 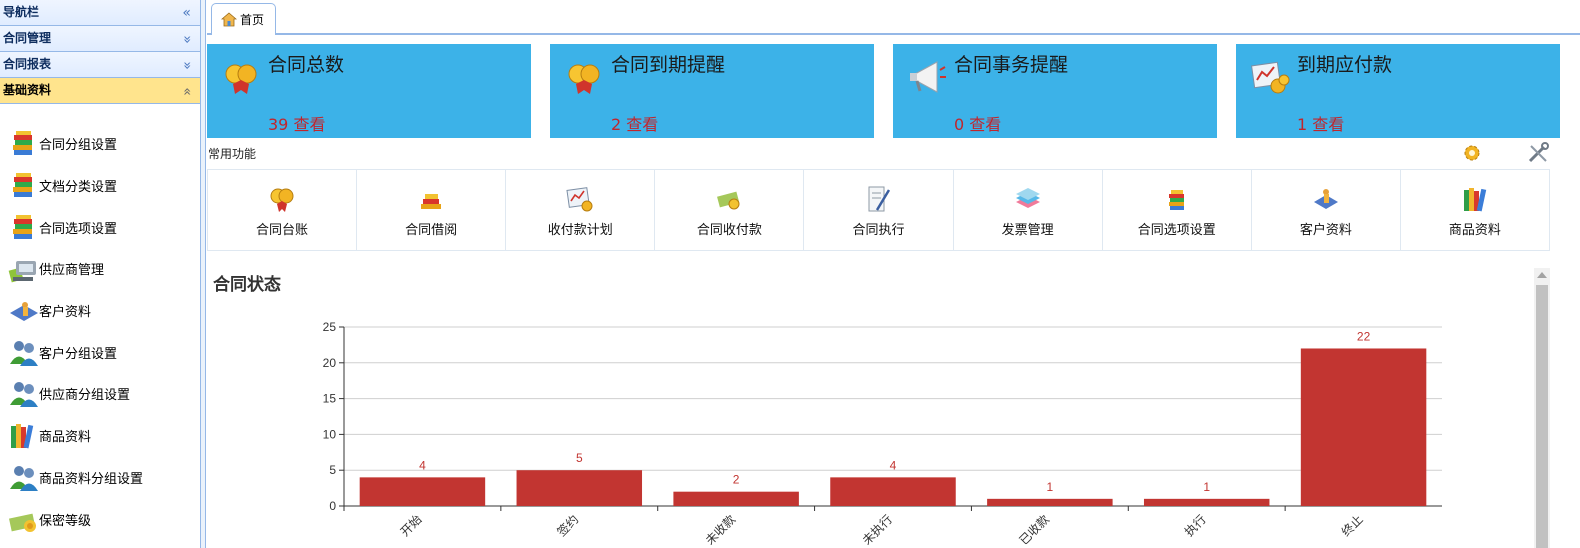 I want to click on data-label: 1, so click(x=1206, y=487).